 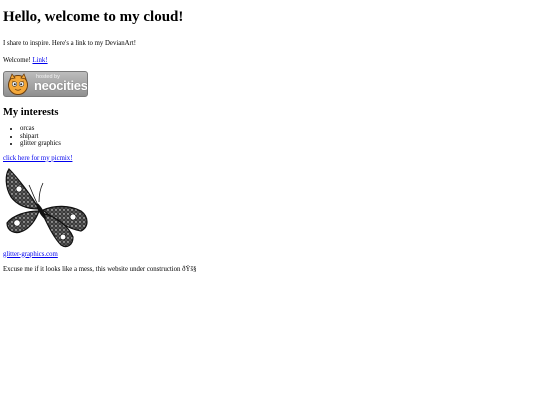 I want to click on welcome-line: Welcome! Link!, so click(x=270, y=61).